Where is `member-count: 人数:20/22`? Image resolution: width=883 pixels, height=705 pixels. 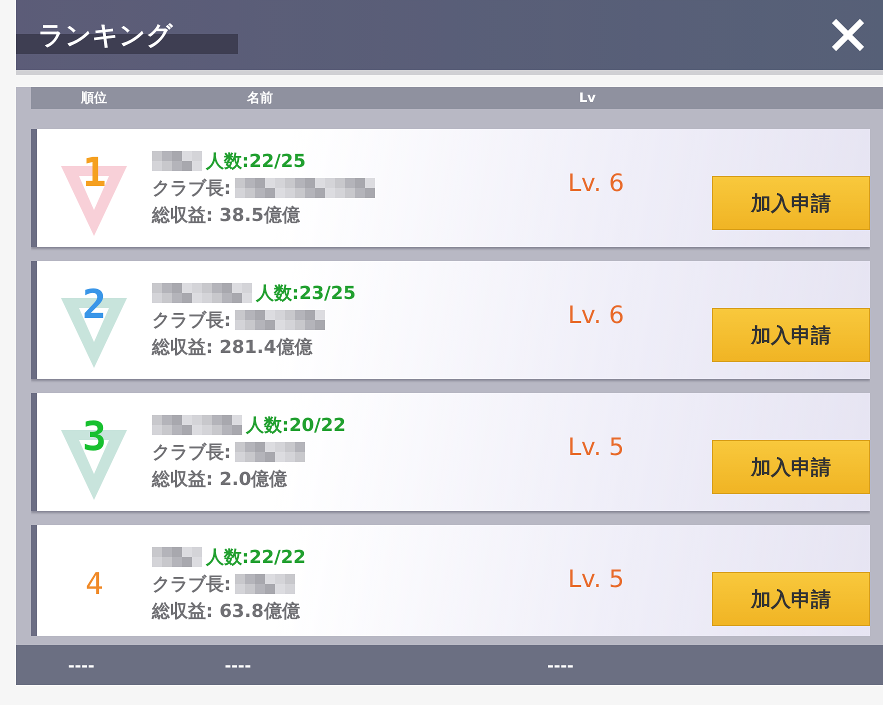
member-count: 人数:20/22 is located at coordinates (296, 425).